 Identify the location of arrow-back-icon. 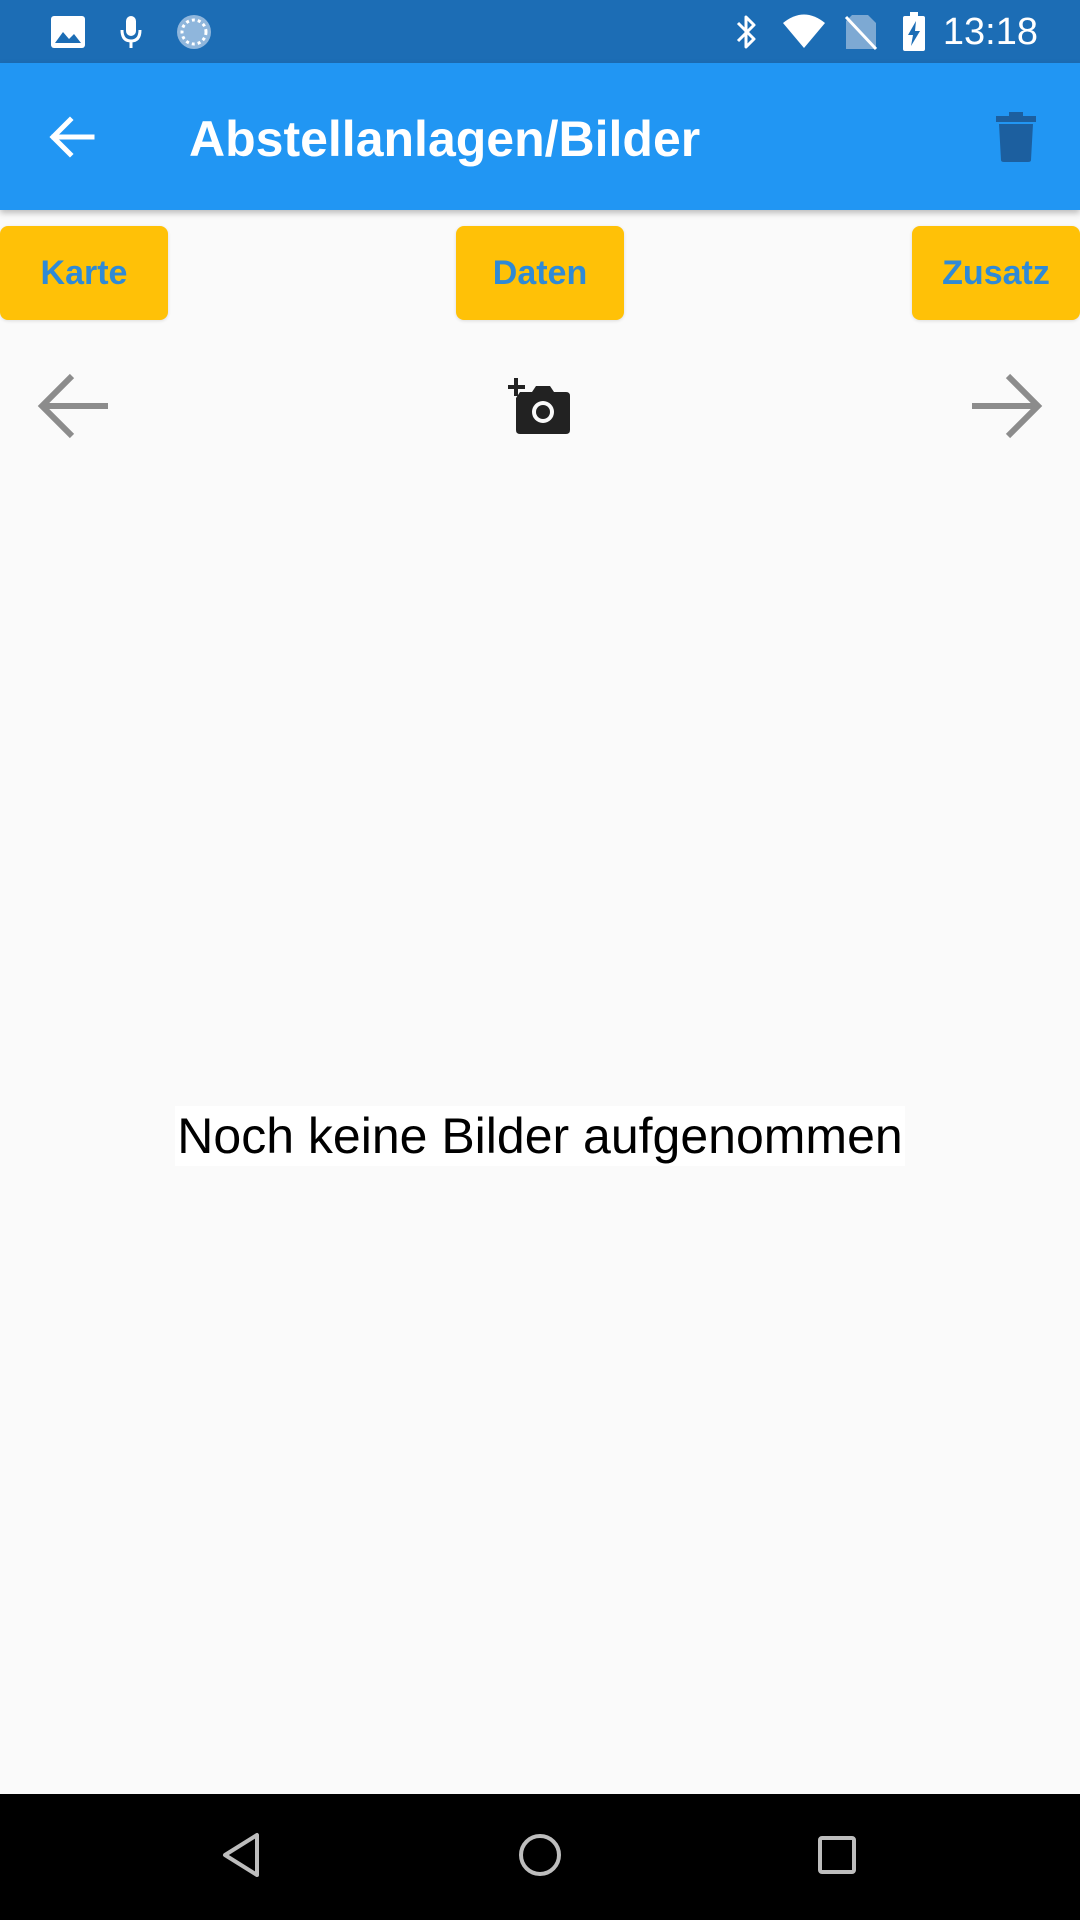
(72, 139).